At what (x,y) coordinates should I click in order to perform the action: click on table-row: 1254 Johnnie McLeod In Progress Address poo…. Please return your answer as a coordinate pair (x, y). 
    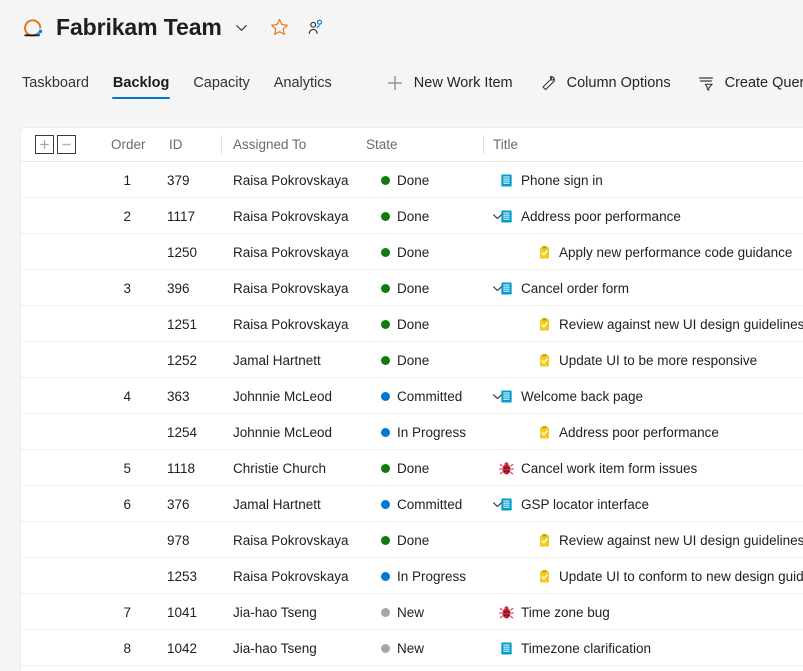
    Looking at the image, I should click on (412, 432).